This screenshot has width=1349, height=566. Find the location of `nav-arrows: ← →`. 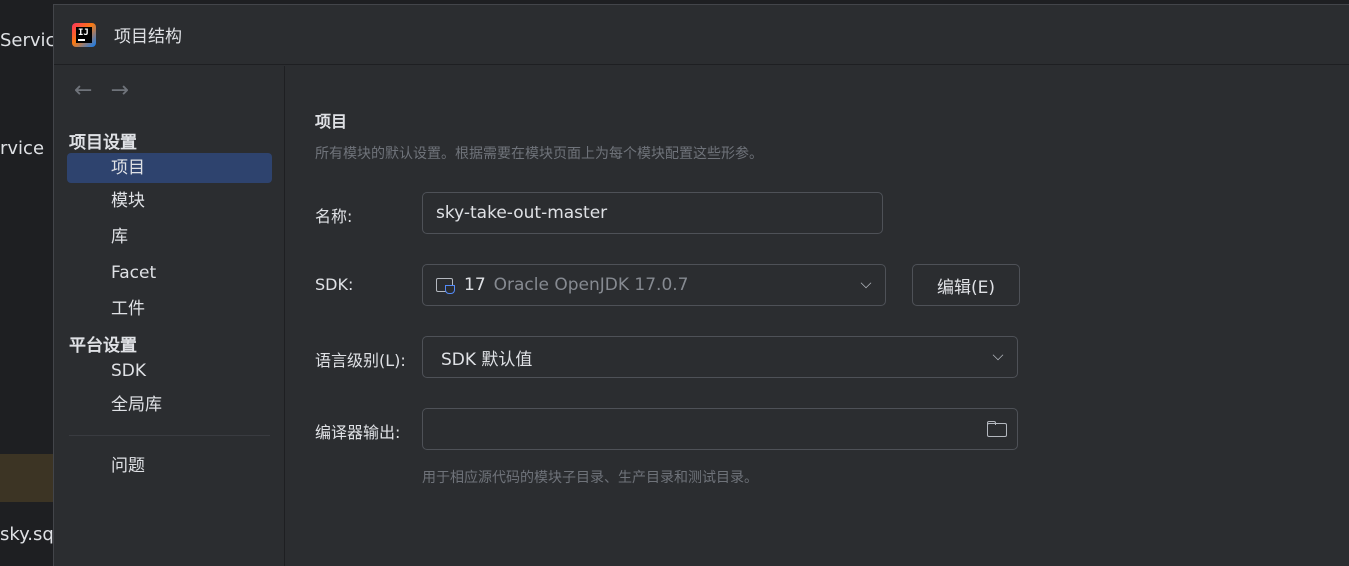

nav-arrows: ← → is located at coordinates (101, 90).